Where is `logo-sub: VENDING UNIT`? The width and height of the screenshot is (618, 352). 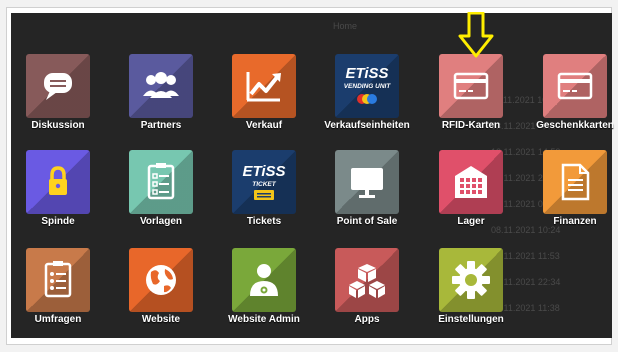 logo-sub: VENDING UNIT is located at coordinates (368, 86).